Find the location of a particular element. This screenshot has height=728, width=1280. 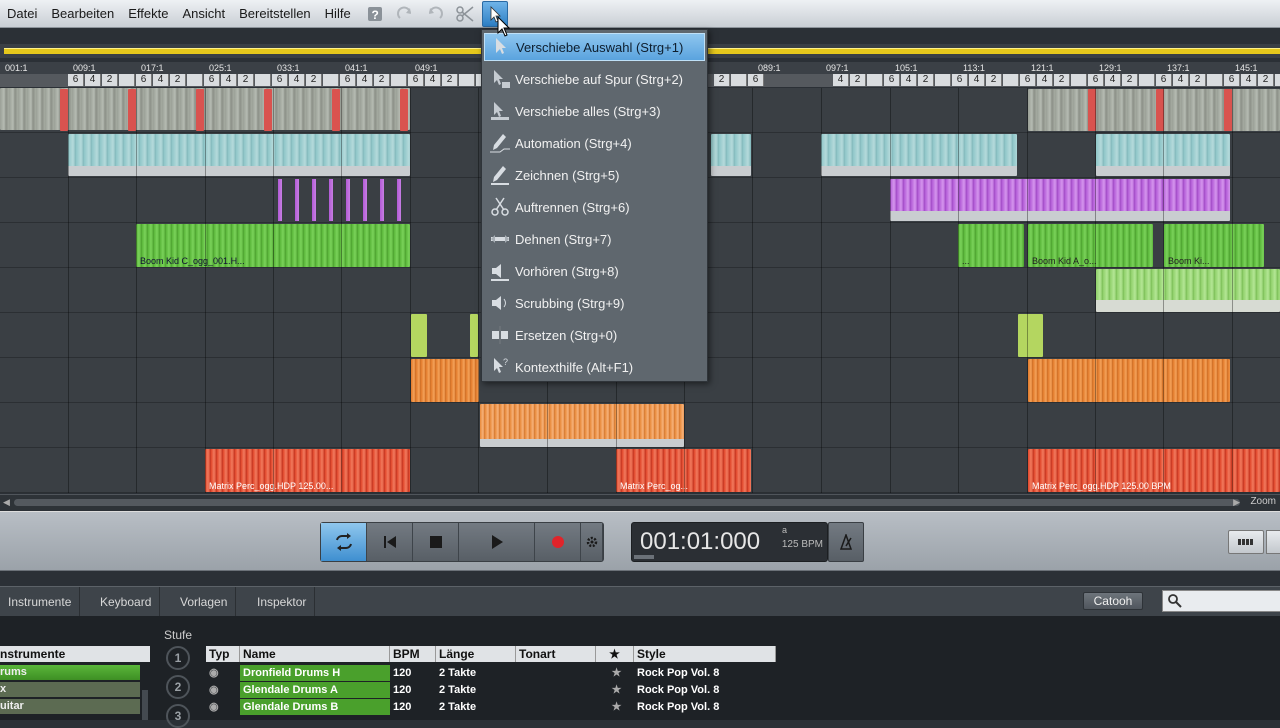

redo-icon is located at coordinates (405, 14).